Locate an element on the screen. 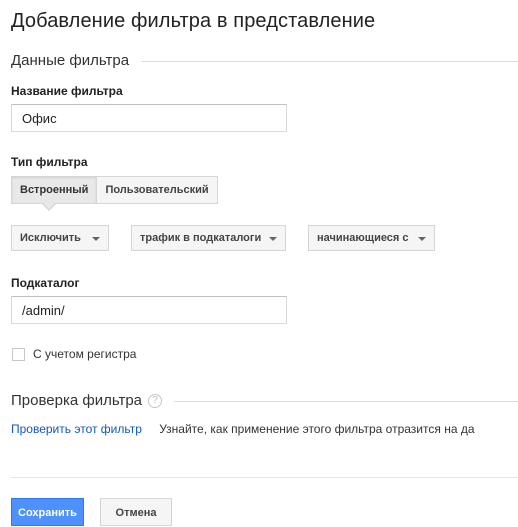 The width and height of the screenshot is (518, 527). filter-type-toggle: Встроенный Пользовательский is located at coordinates (114, 193).